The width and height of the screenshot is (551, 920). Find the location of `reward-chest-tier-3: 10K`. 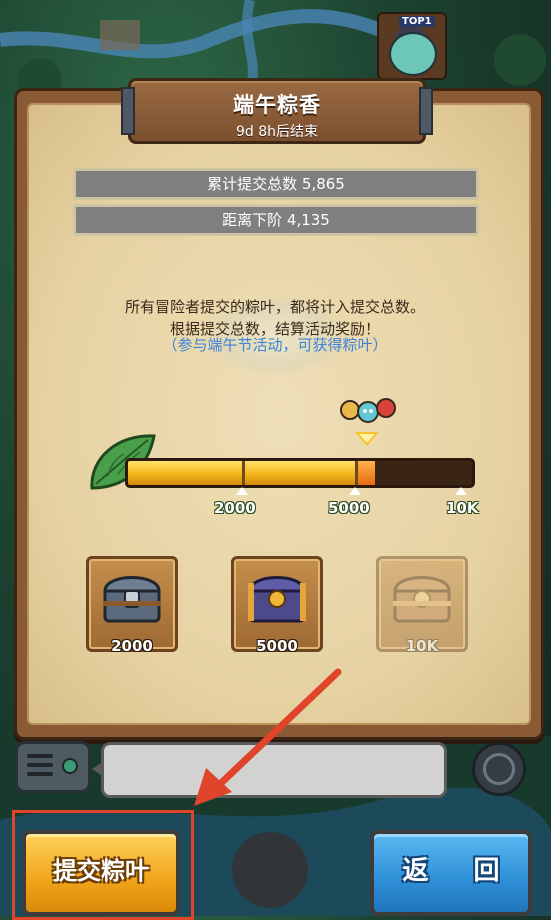

reward-chest-tier-3: 10K is located at coordinates (422, 605).